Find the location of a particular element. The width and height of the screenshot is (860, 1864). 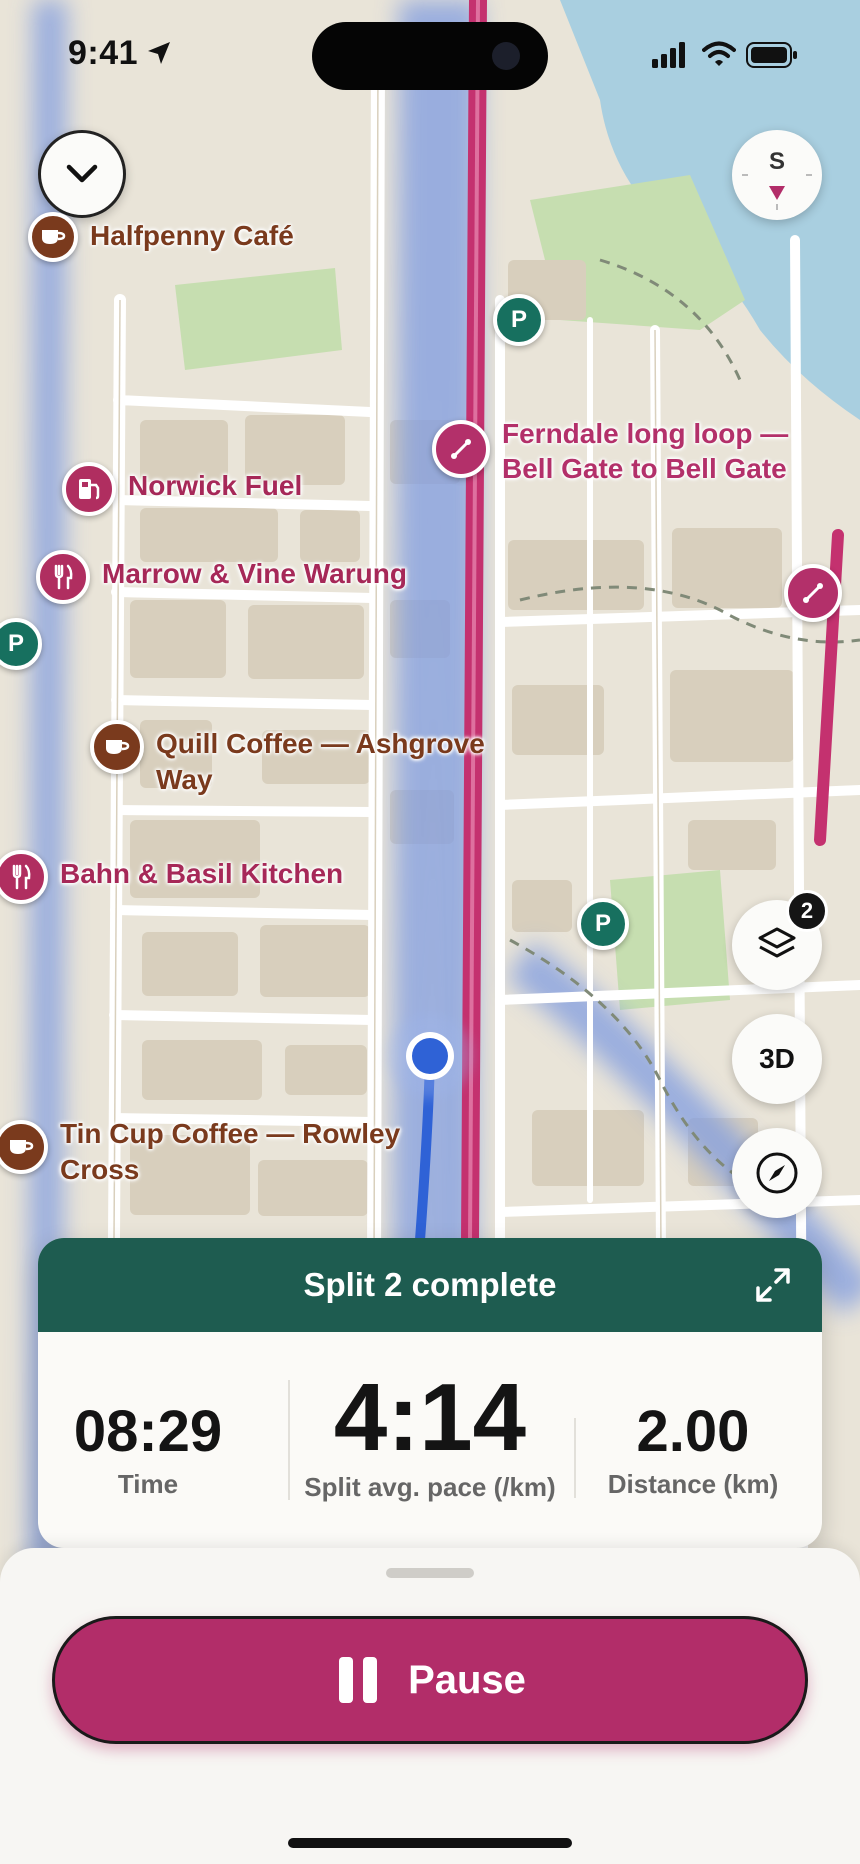

dynamic-island is located at coordinates (430, 56).